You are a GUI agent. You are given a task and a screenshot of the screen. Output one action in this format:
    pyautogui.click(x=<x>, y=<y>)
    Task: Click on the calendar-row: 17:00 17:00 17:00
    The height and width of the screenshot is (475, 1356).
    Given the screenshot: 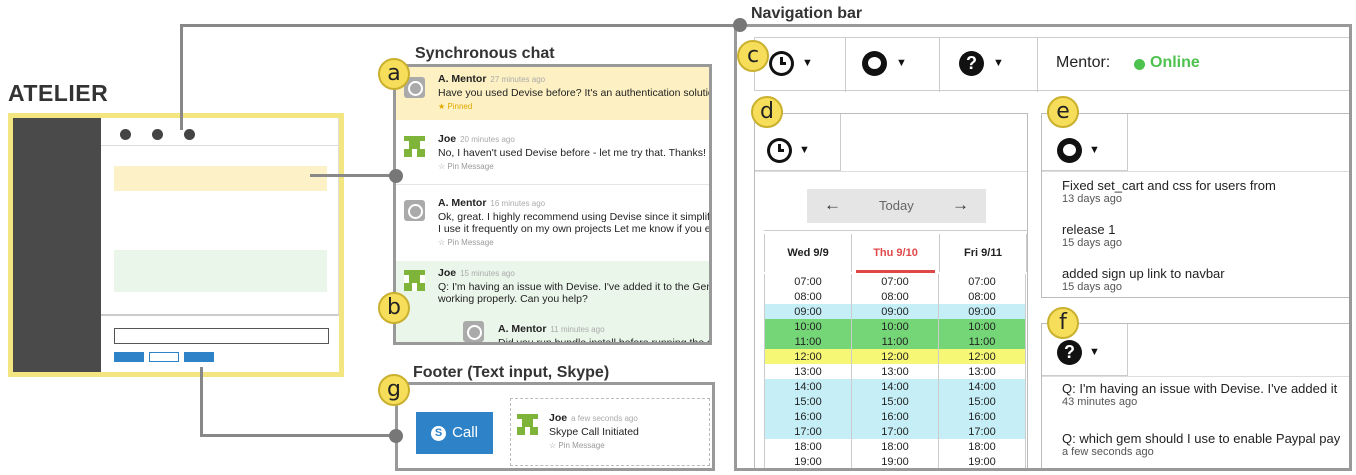 What is the action you would take?
    pyautogui.click(x=895, y=431)
    